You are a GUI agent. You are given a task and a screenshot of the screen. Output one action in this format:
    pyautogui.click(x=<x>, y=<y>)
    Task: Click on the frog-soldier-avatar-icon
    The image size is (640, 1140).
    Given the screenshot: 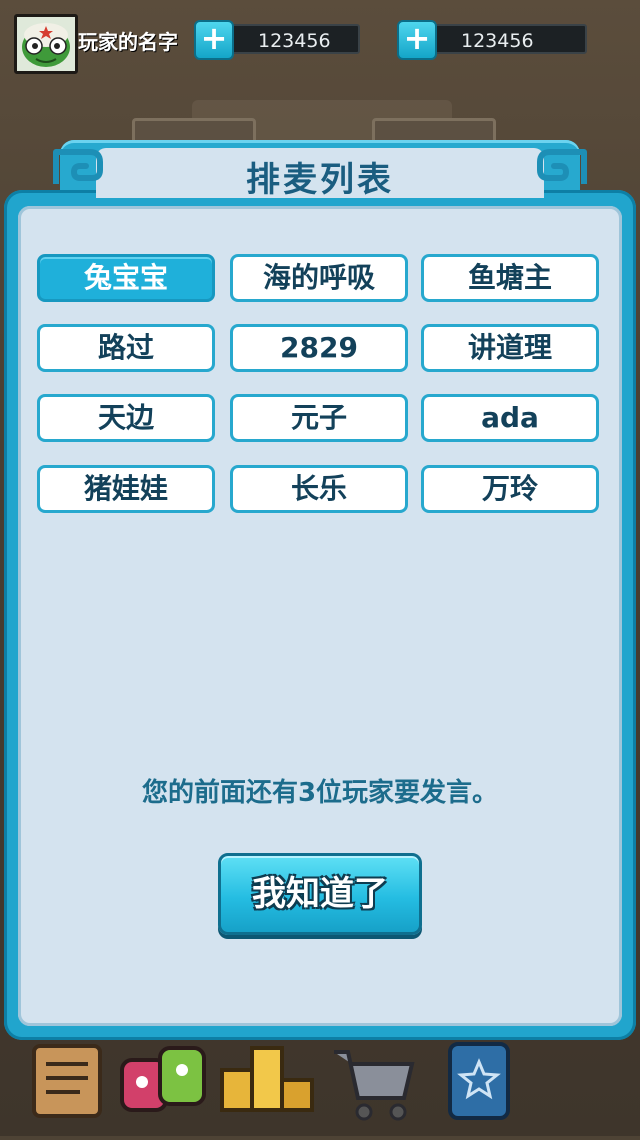 What is the action you would take?
    pyautogui.click(x=46, y=44)
    